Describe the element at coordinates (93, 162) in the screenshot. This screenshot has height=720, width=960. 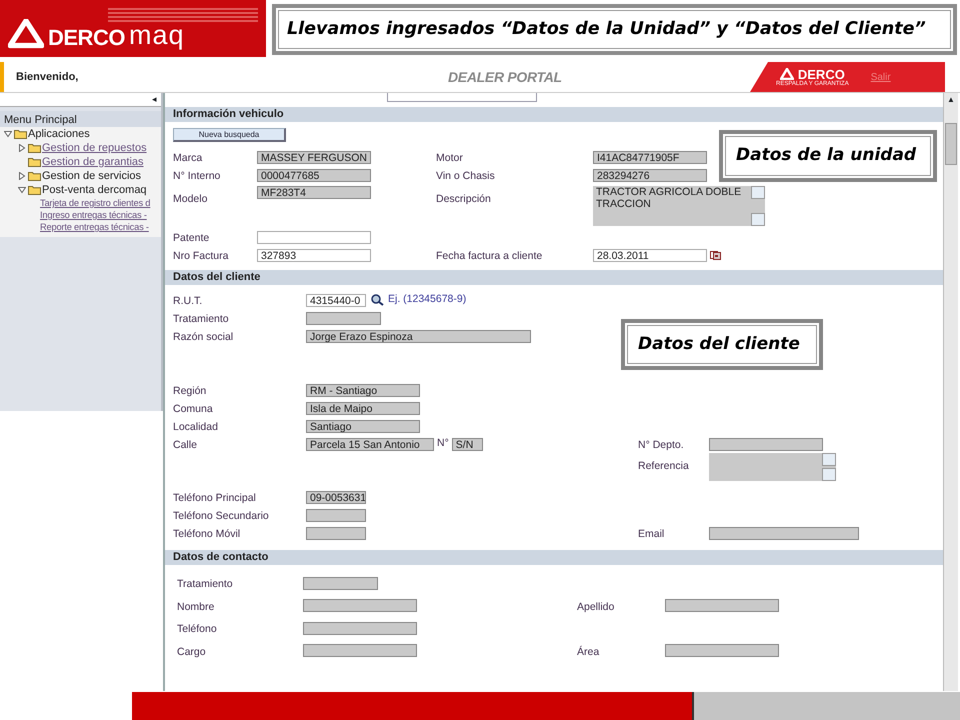
I see `menu-item: Gestion de garantias` at that location.